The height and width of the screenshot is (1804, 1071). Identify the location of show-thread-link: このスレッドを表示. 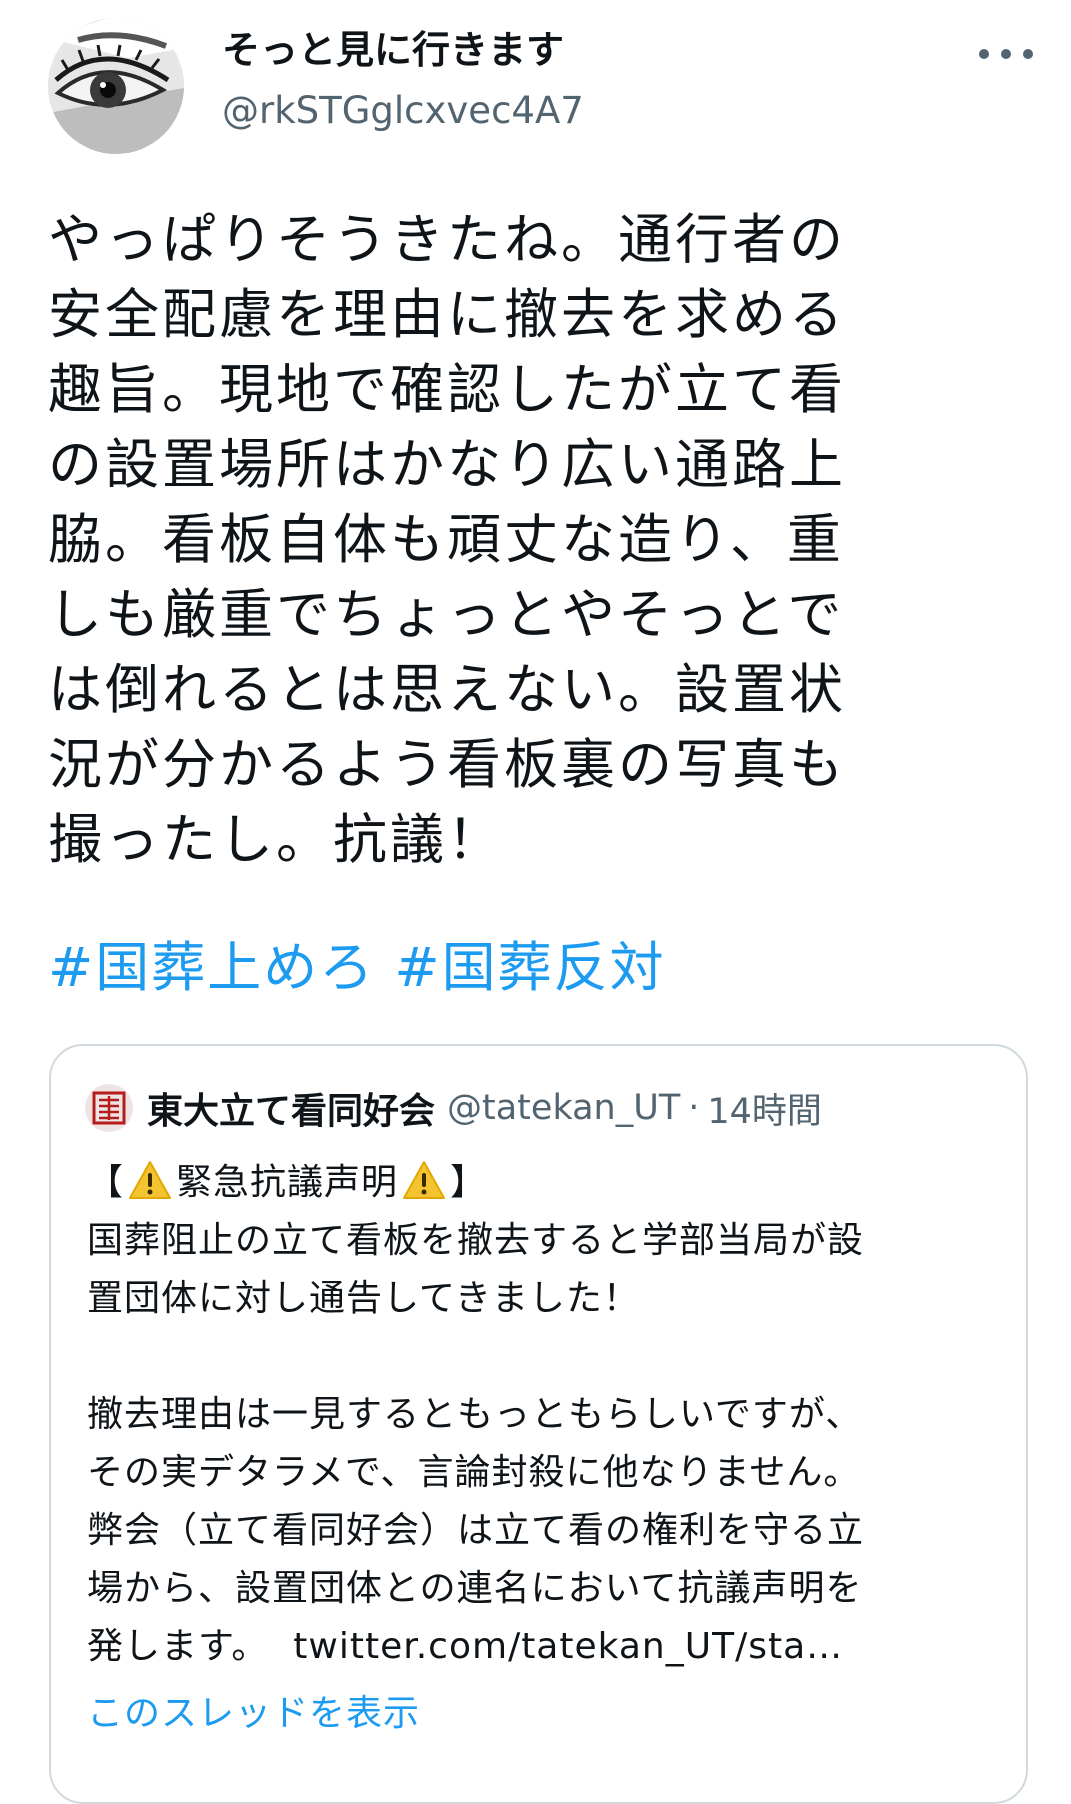
(253, 1714).